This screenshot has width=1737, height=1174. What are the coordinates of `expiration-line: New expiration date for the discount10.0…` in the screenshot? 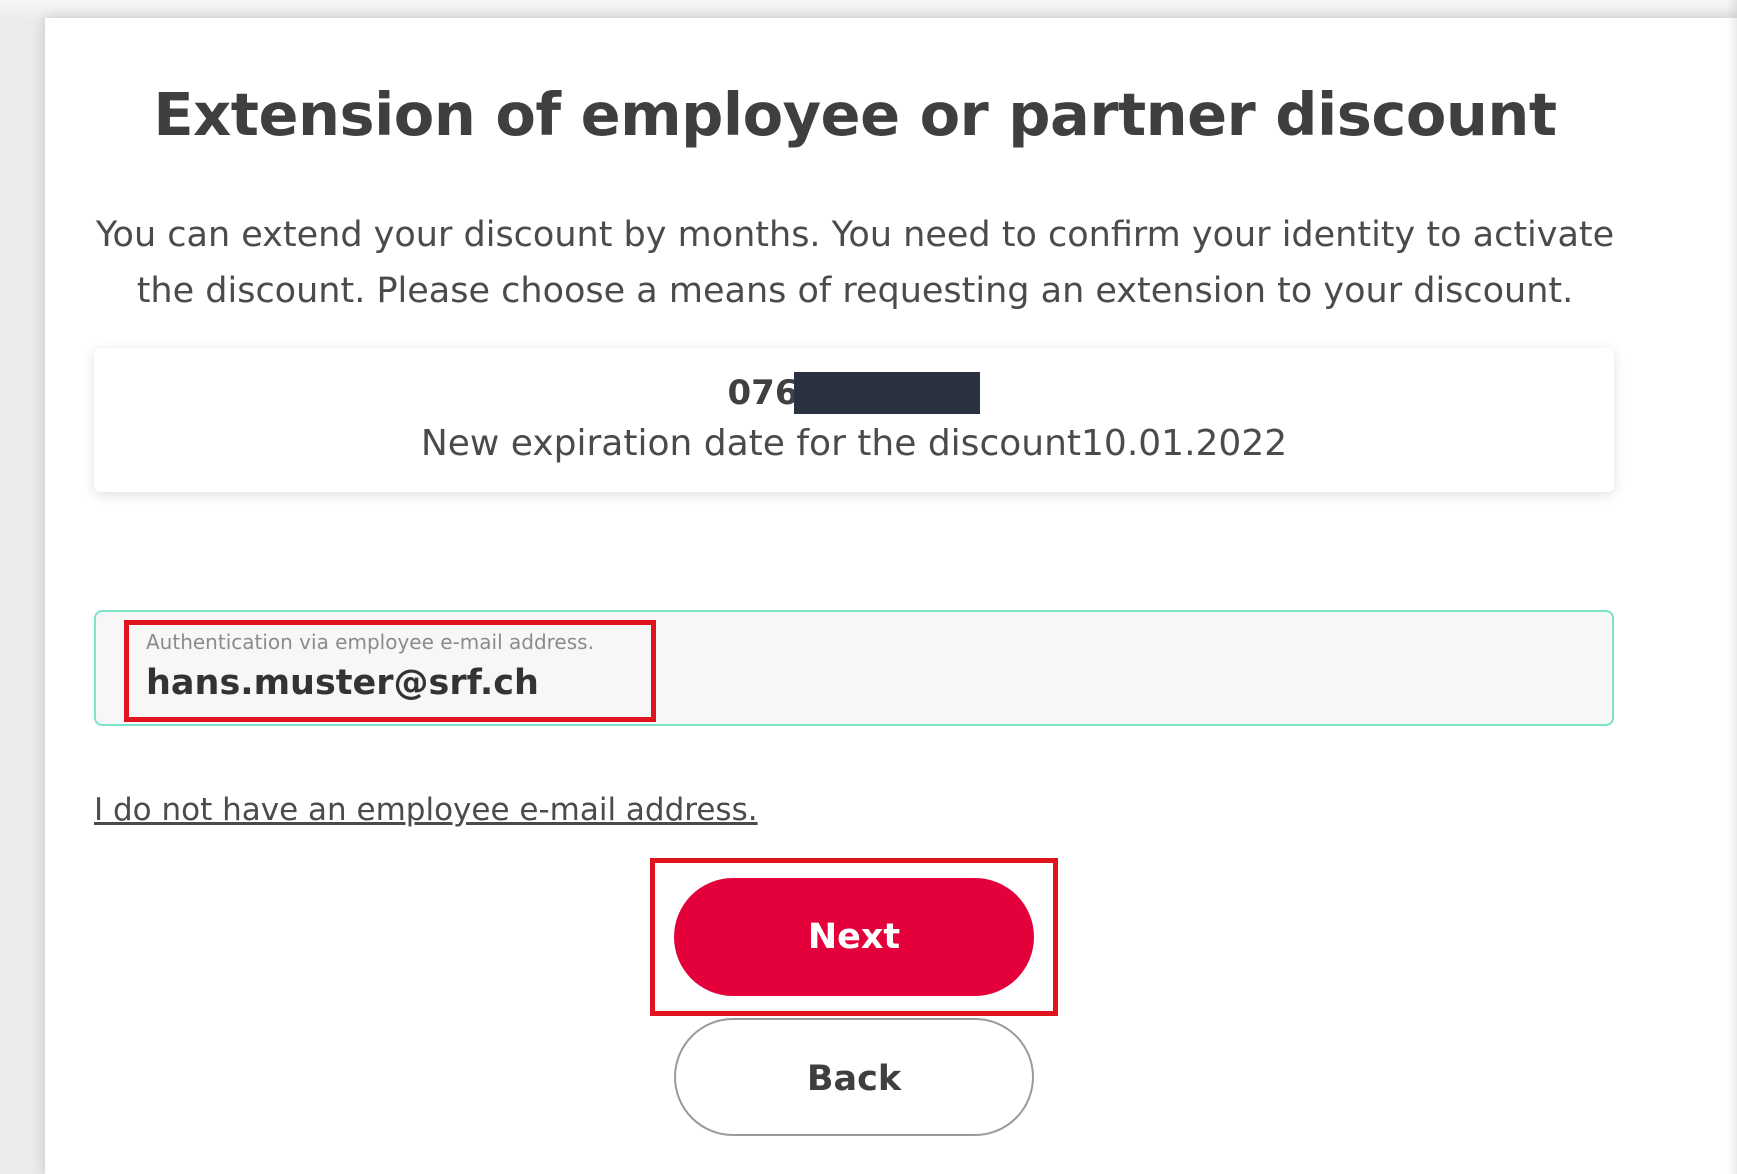 It's located at (854, 444).